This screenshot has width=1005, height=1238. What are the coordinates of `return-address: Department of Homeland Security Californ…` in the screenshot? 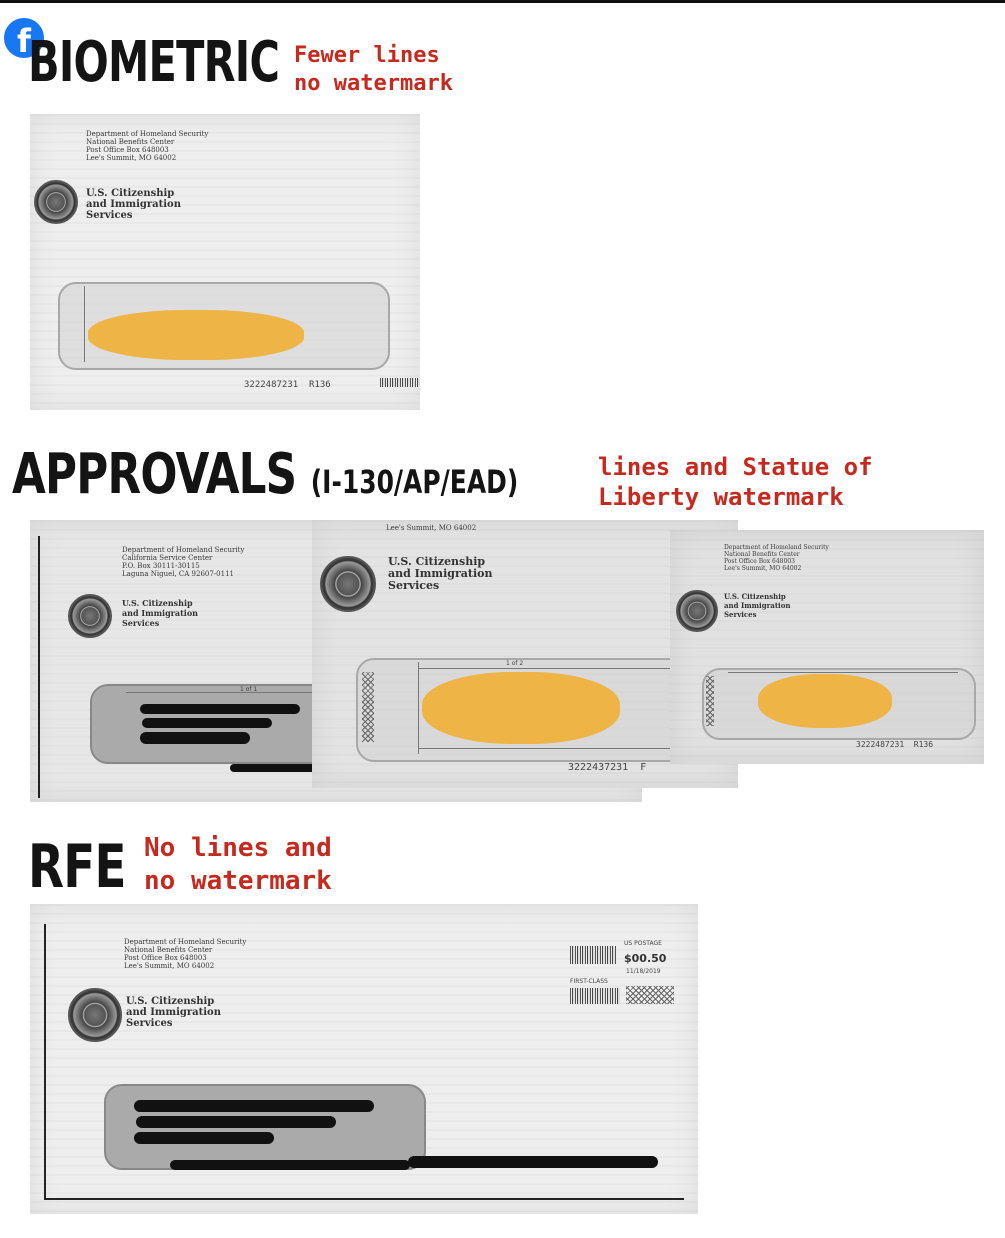 It's located at (183, 562).